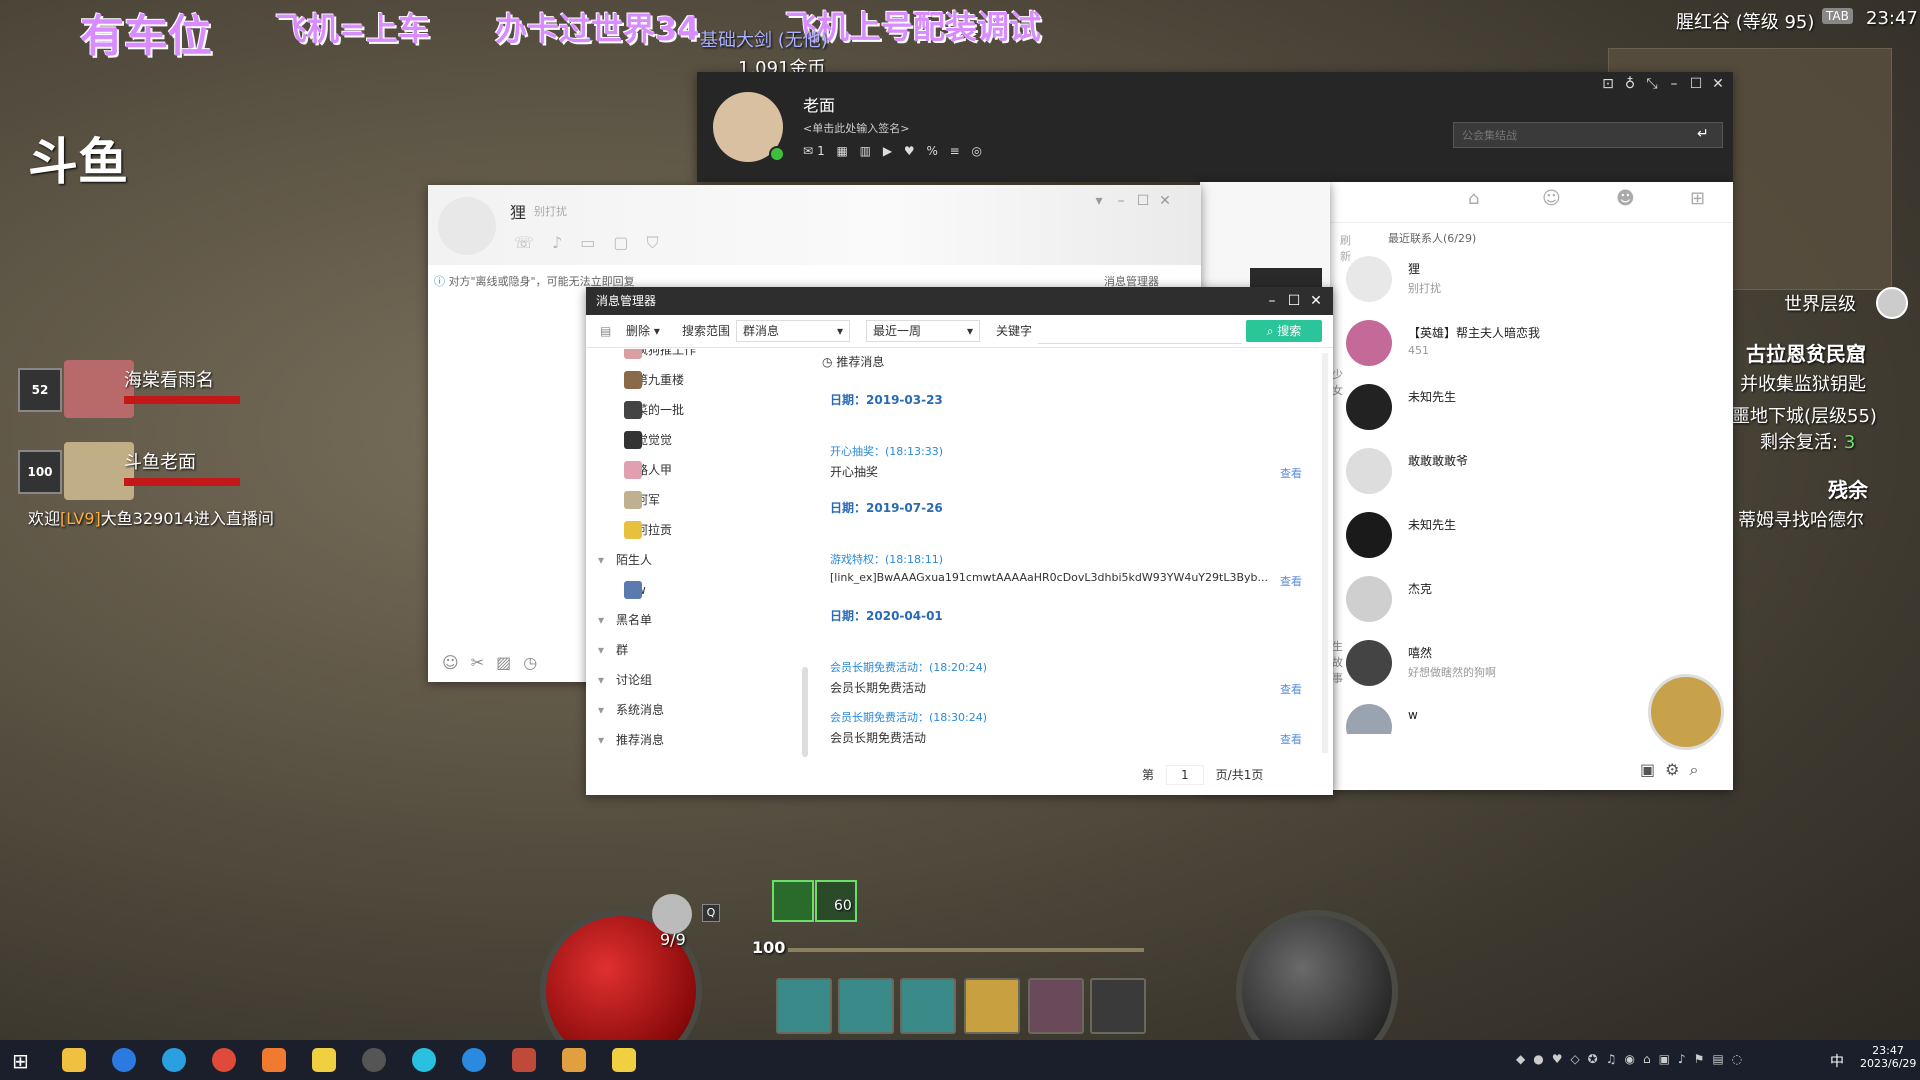 The image size is (1920, 1080). Describe the element at coordinates (856, 128) in the screenshot. I see `qq-signature: <单击此处输入签名>` at that location.